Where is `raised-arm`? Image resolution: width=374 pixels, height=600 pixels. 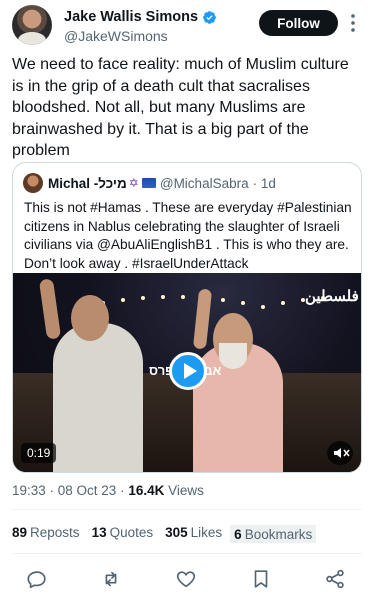
raised-arm is located at coordinates (50, 309).